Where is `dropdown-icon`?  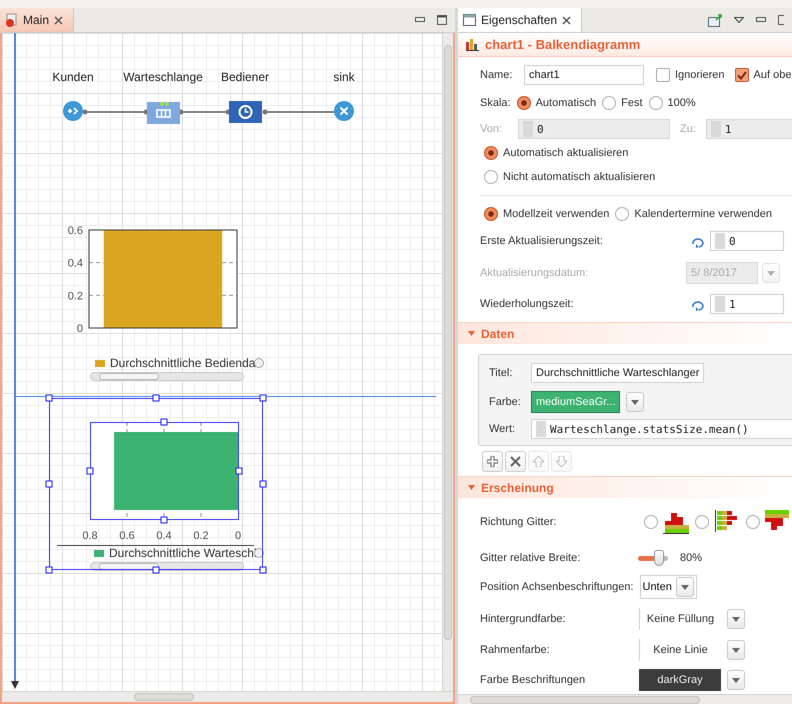 dropdown-icon is located at coordinates (739, 20).